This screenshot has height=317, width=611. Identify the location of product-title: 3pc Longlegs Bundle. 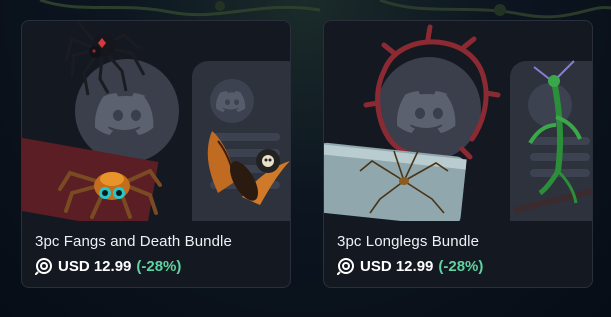
(408, 241).